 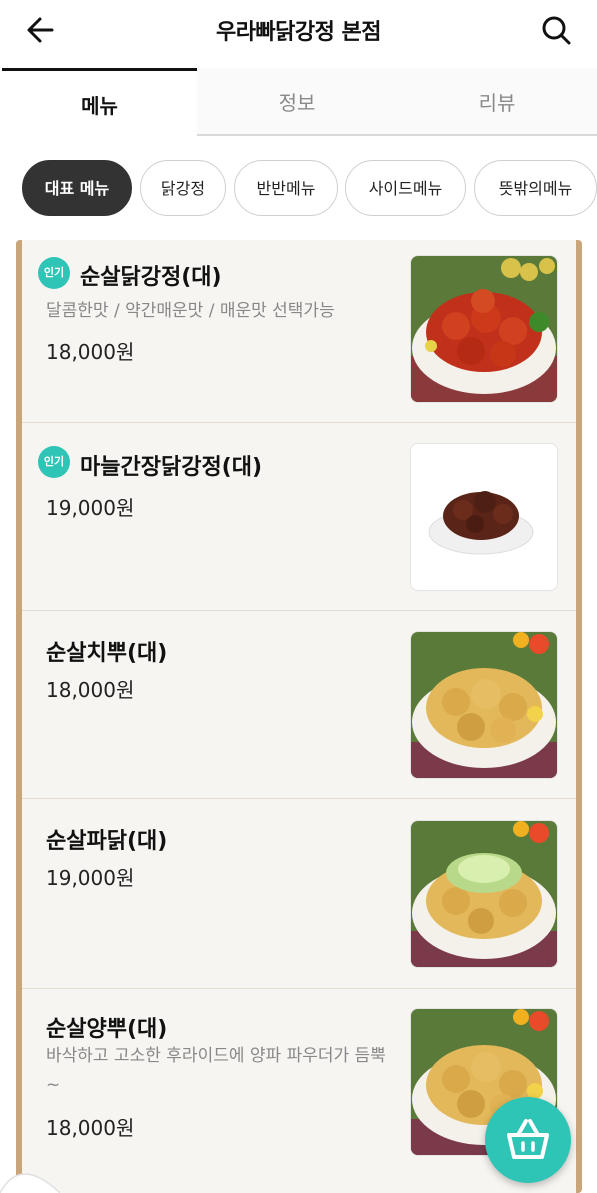 I want to click on menu-item-description: 바삭하고 고소한 후라이드에 양파 파우더가 듬뿍~, so click(x=216, y=1070).